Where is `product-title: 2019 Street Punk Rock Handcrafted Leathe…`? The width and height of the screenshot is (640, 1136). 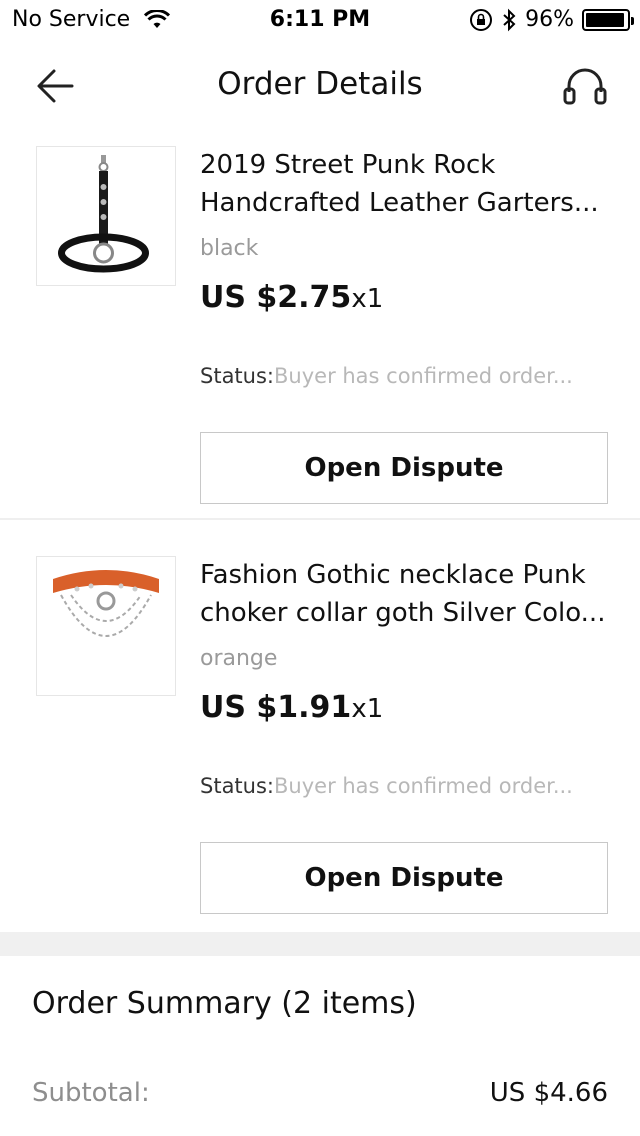
product-title: 2019 Street Punk Rock Handcrafted Leathe… is located at coordinates (405, 184).